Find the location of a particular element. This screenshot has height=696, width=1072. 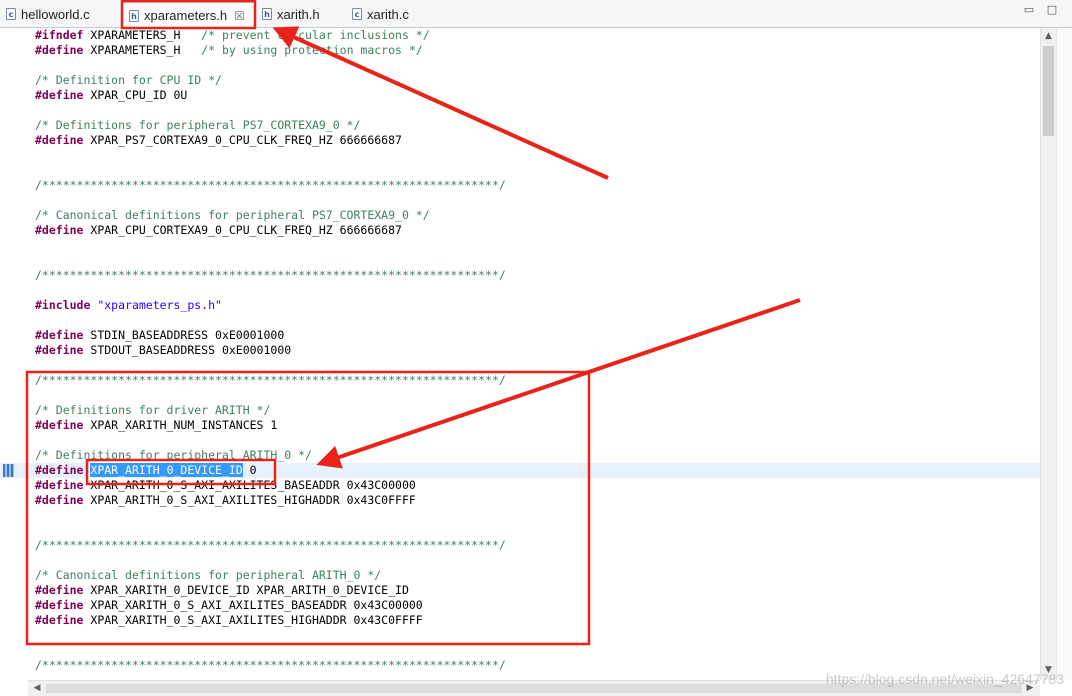

minimize-icon: ▭ is located at coordinates (1029, 10).